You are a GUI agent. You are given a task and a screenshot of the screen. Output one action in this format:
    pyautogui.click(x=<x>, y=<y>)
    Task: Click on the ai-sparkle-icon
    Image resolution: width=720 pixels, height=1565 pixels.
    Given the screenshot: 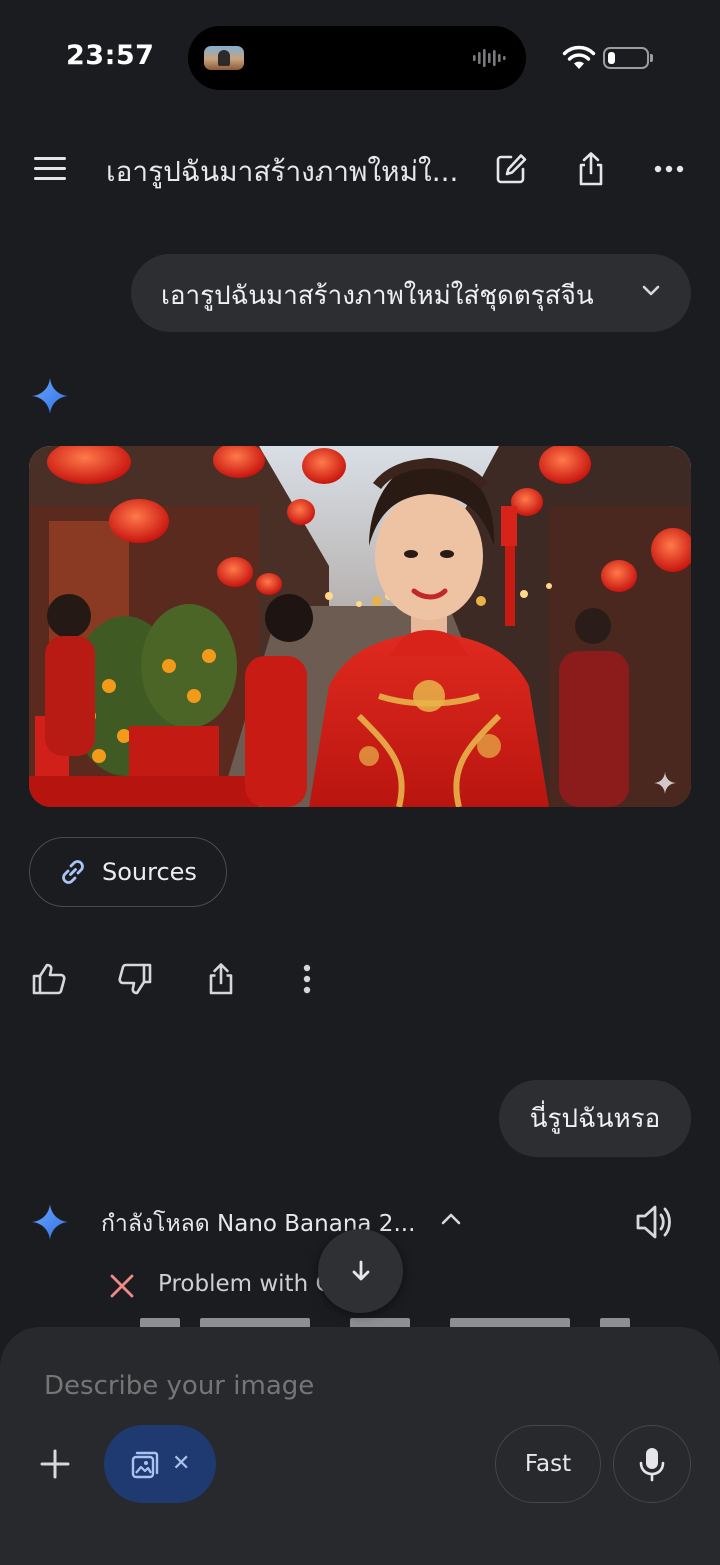 What is the action you would take?
    pyautogui.click(x=665, y=783)
    